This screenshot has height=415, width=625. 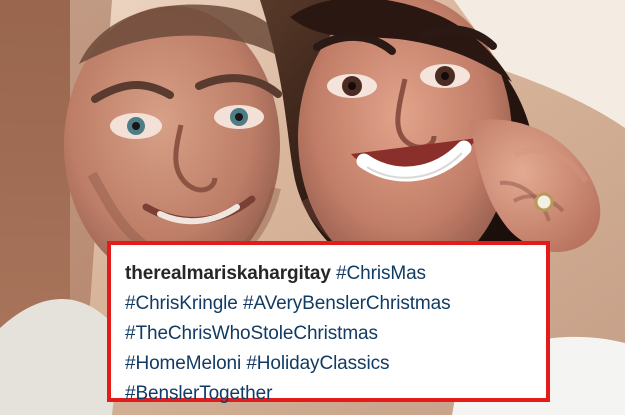 I want to click on caption-line-3: #TheChrisWhoStoleChristmas, so click(x=330, y=334).